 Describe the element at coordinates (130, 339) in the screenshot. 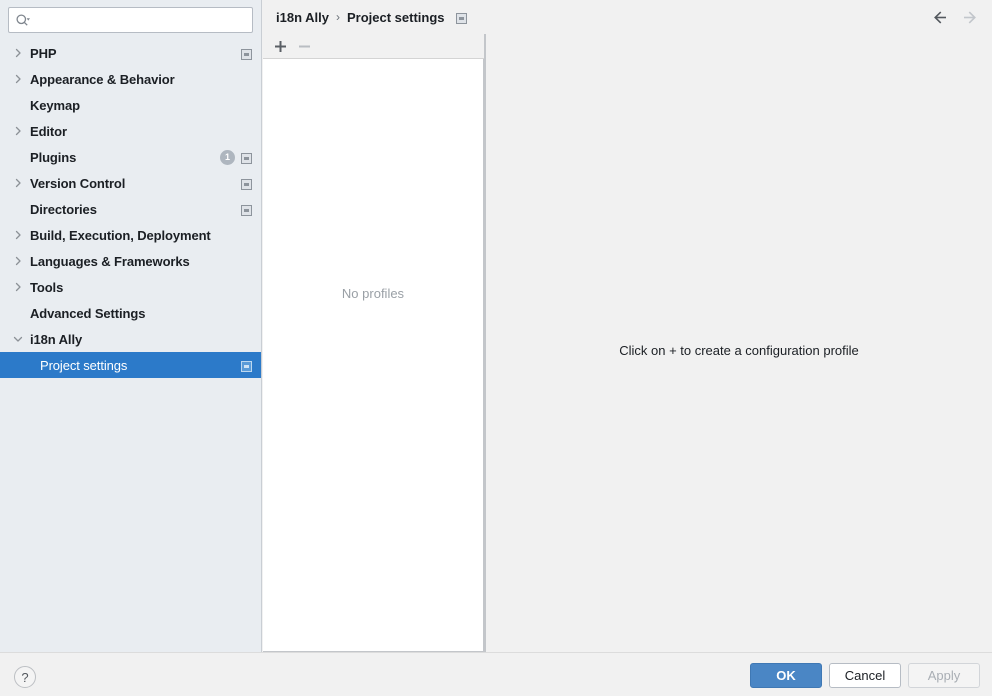

I see `sidebar-item-i18n-ally: i18n Ally` at that location.